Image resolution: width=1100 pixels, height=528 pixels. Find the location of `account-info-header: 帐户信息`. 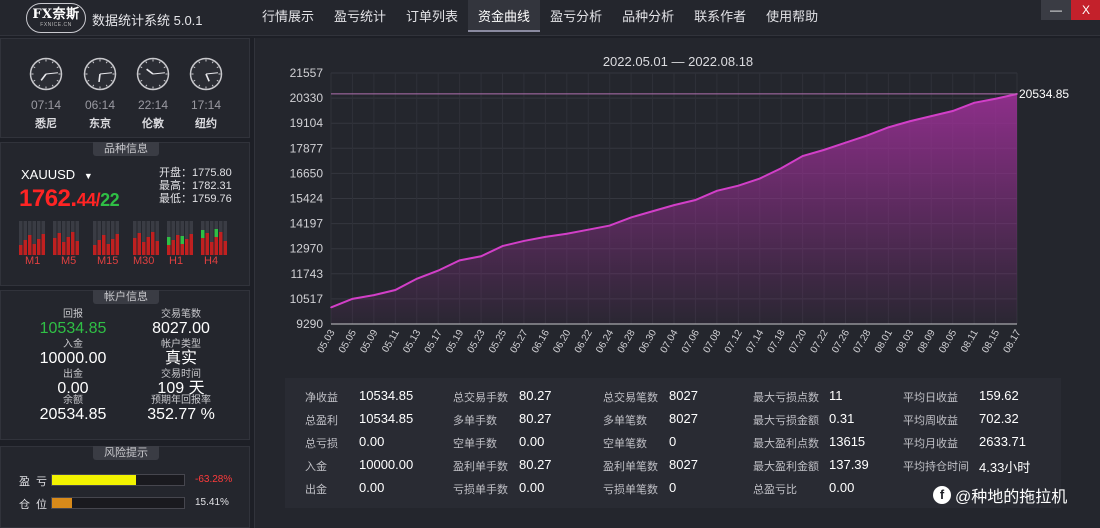

account-info-header: 帐户信息 is located at coordinates (126, 297).